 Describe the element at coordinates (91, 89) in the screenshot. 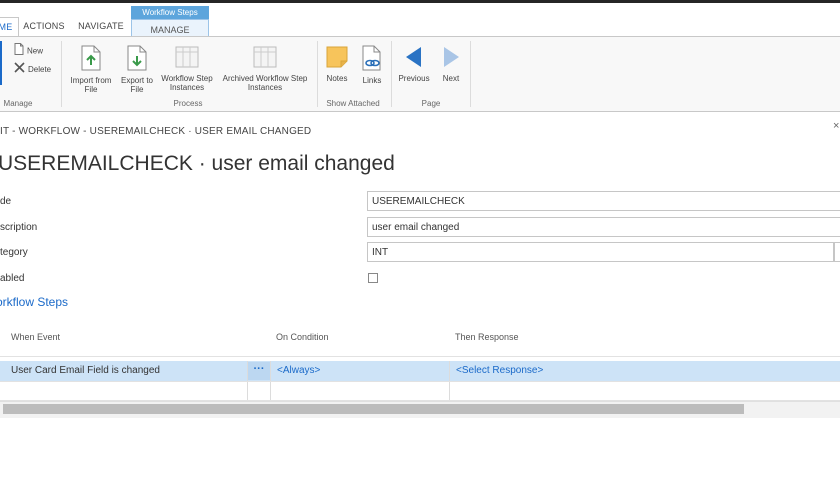

I see `import-label-2: File` at that location.